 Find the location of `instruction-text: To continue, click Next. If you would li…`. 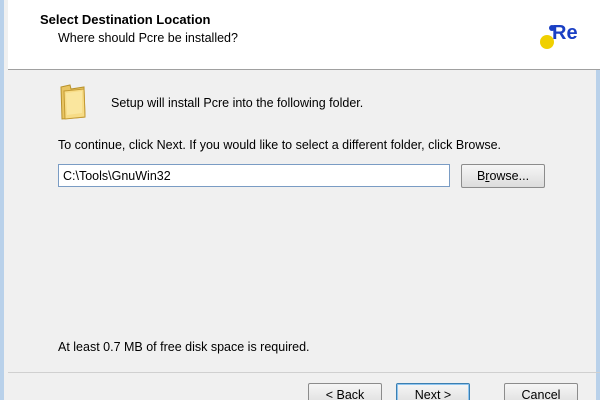

instruction-text: To continue, click Next. If you would li… is located at coordinates (280, 145).